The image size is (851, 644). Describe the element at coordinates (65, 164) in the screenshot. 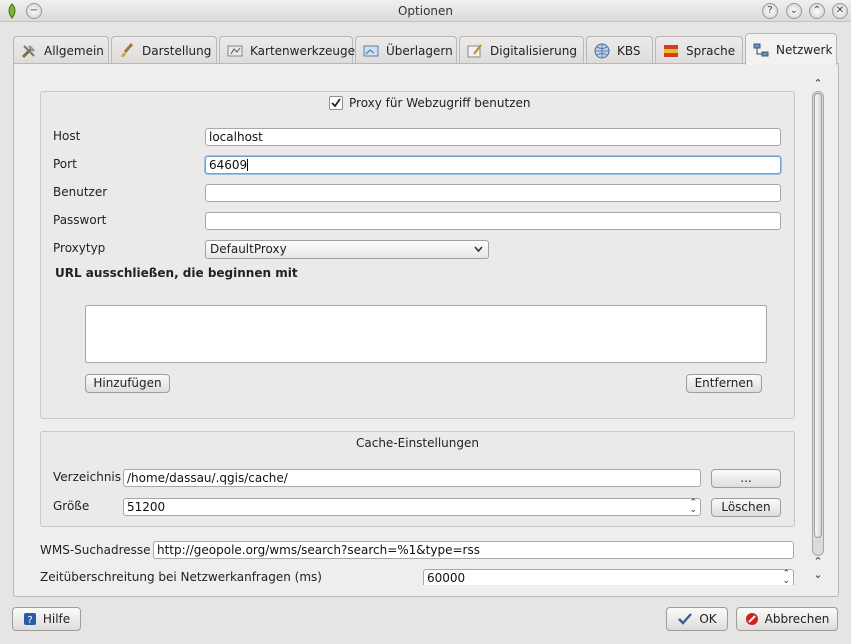

I see `port-label: Port` at that location.